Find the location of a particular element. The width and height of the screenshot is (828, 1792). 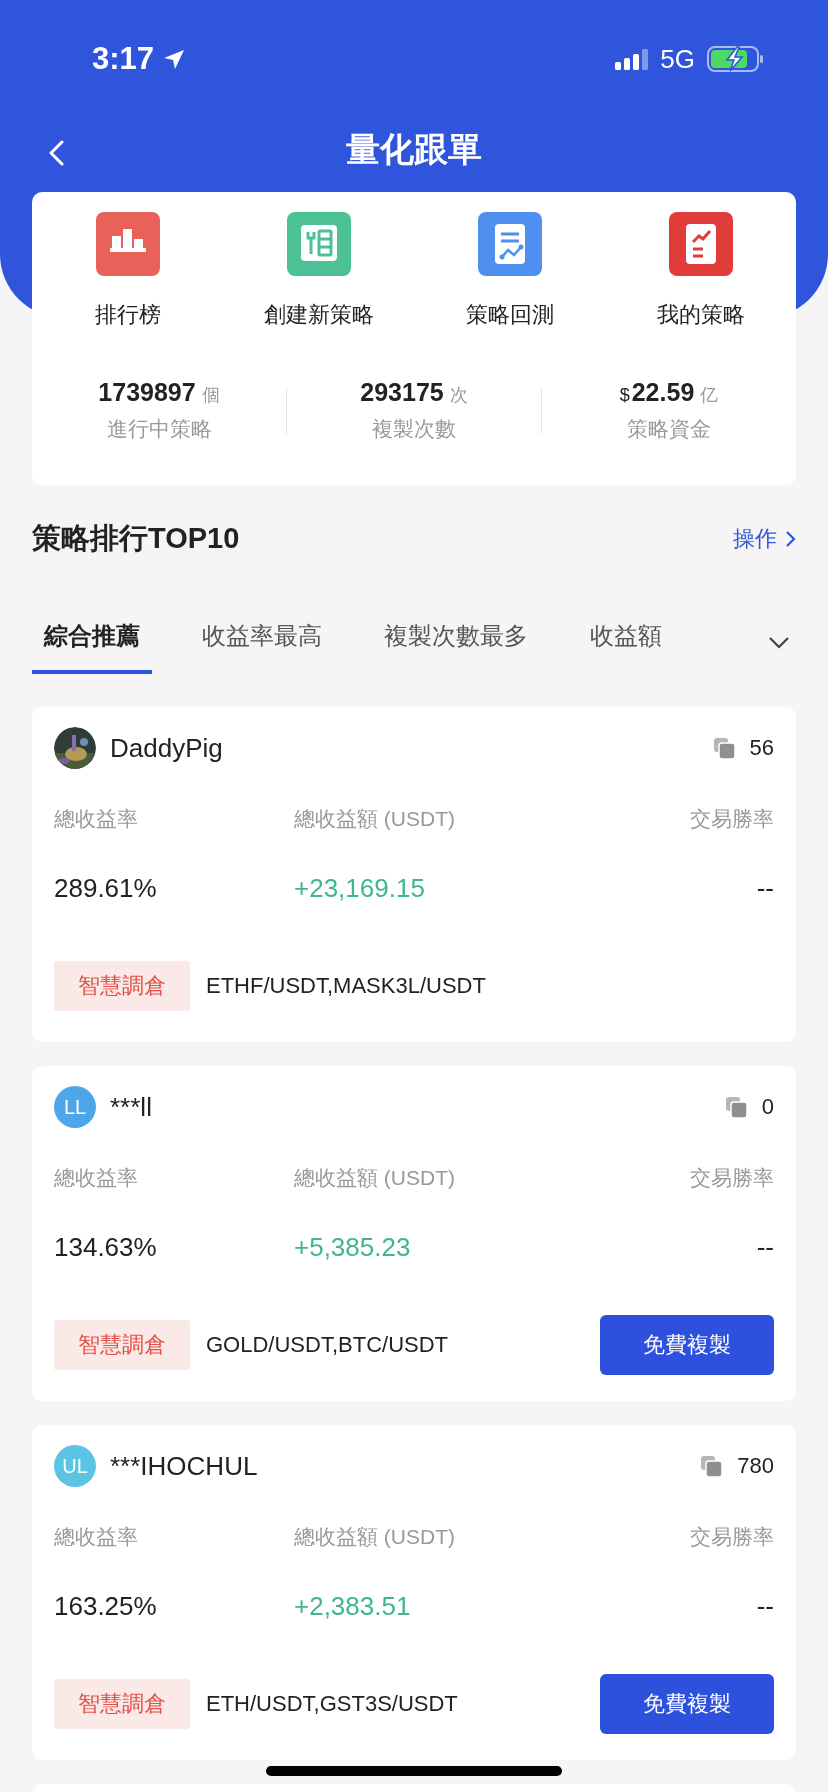

tab: 收益率最高 is located at coordinates (262, 642).